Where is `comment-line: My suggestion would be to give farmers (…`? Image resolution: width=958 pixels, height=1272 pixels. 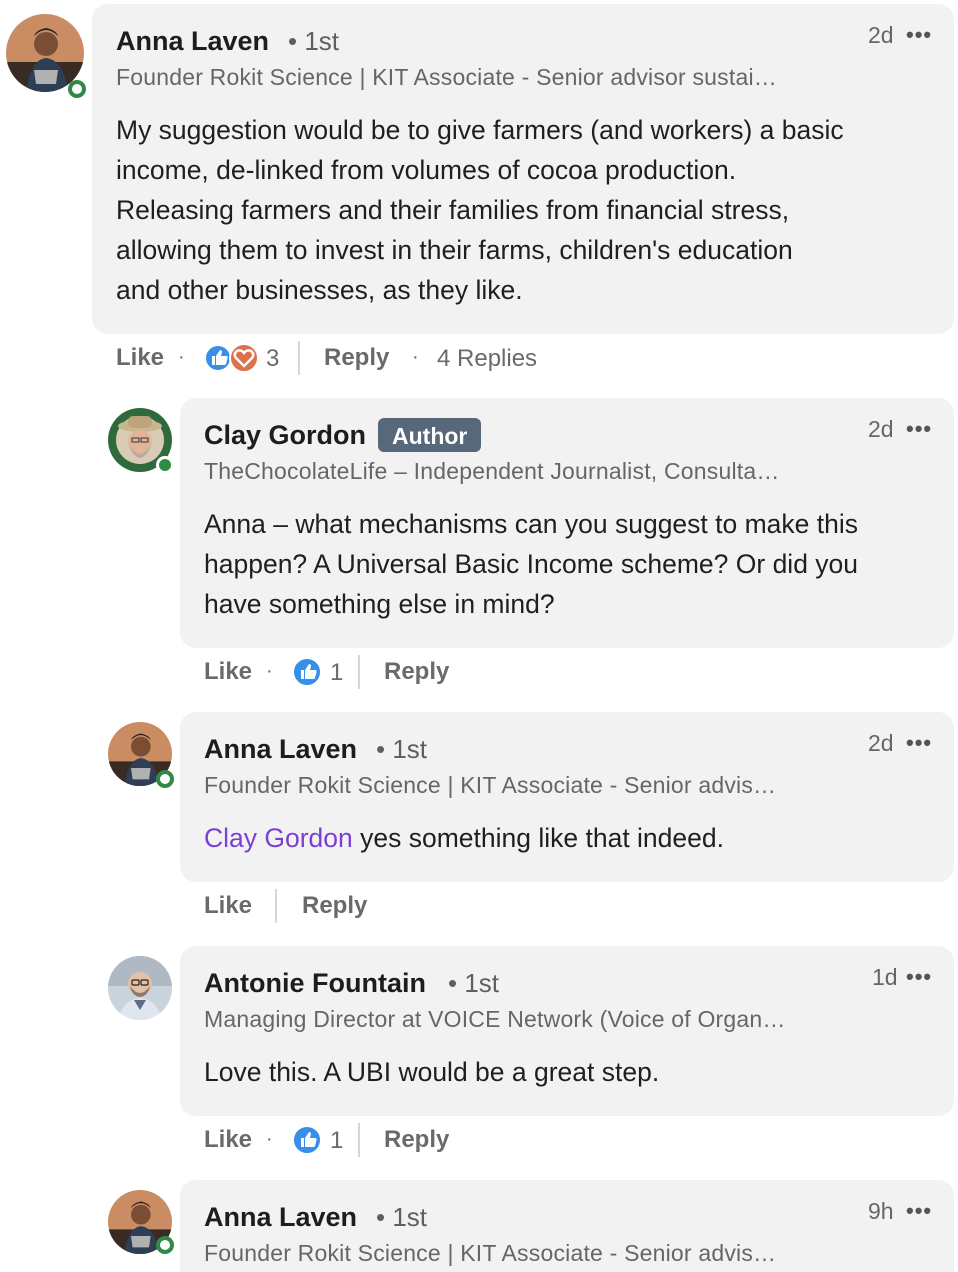
comment-line: My suggestion would be to give farmers (… is located at coordinates (480, 130).